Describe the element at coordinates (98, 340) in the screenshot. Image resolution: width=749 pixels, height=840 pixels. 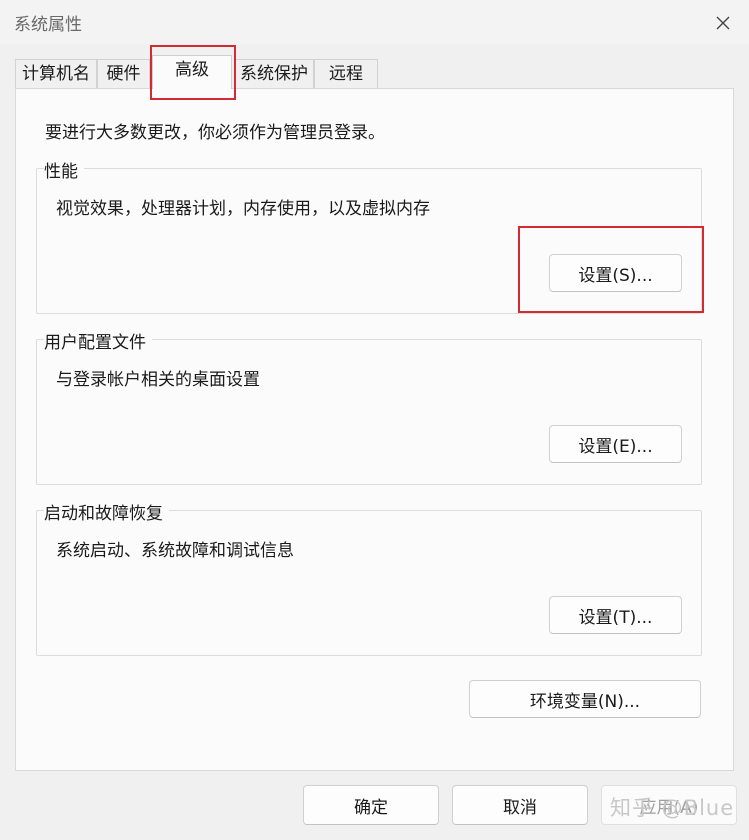
I see `user-profiles-title: 用户配置文件` at that location.